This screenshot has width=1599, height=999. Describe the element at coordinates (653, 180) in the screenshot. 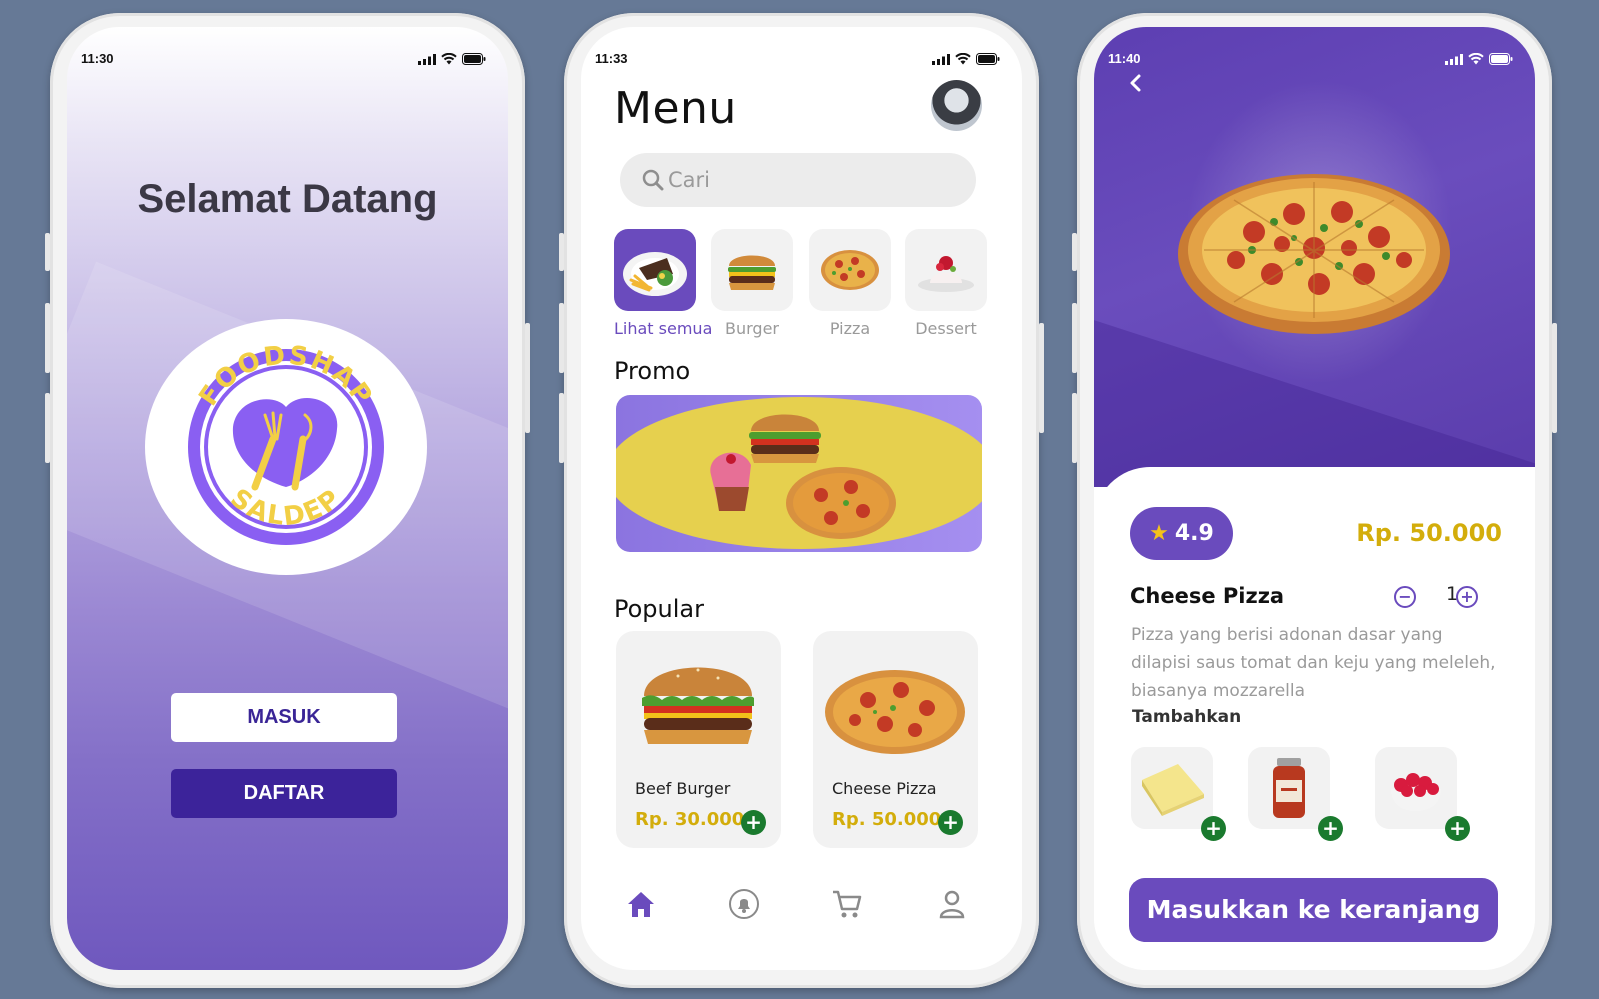

I see `search-icon` at that location.